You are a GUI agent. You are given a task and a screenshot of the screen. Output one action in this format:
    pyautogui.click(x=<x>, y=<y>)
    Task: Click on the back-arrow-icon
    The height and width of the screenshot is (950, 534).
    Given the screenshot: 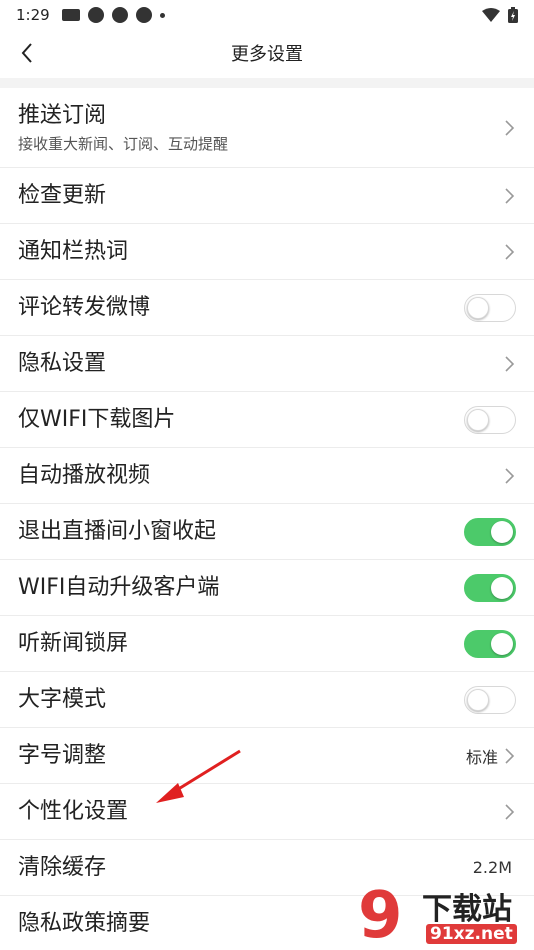 What is the action you would take?
    pyautogui.click(x=26, y=53)
    